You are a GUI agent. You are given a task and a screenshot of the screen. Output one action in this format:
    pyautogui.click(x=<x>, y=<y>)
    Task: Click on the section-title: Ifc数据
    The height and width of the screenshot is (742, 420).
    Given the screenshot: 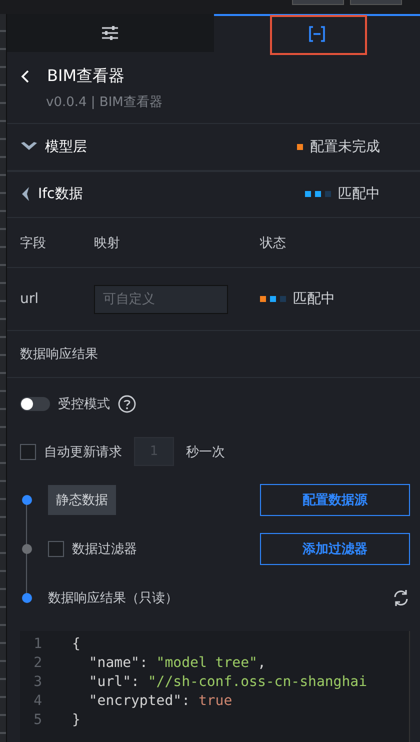 What is the action you would take?
    pyautogui.click(x=61, y=194)
    